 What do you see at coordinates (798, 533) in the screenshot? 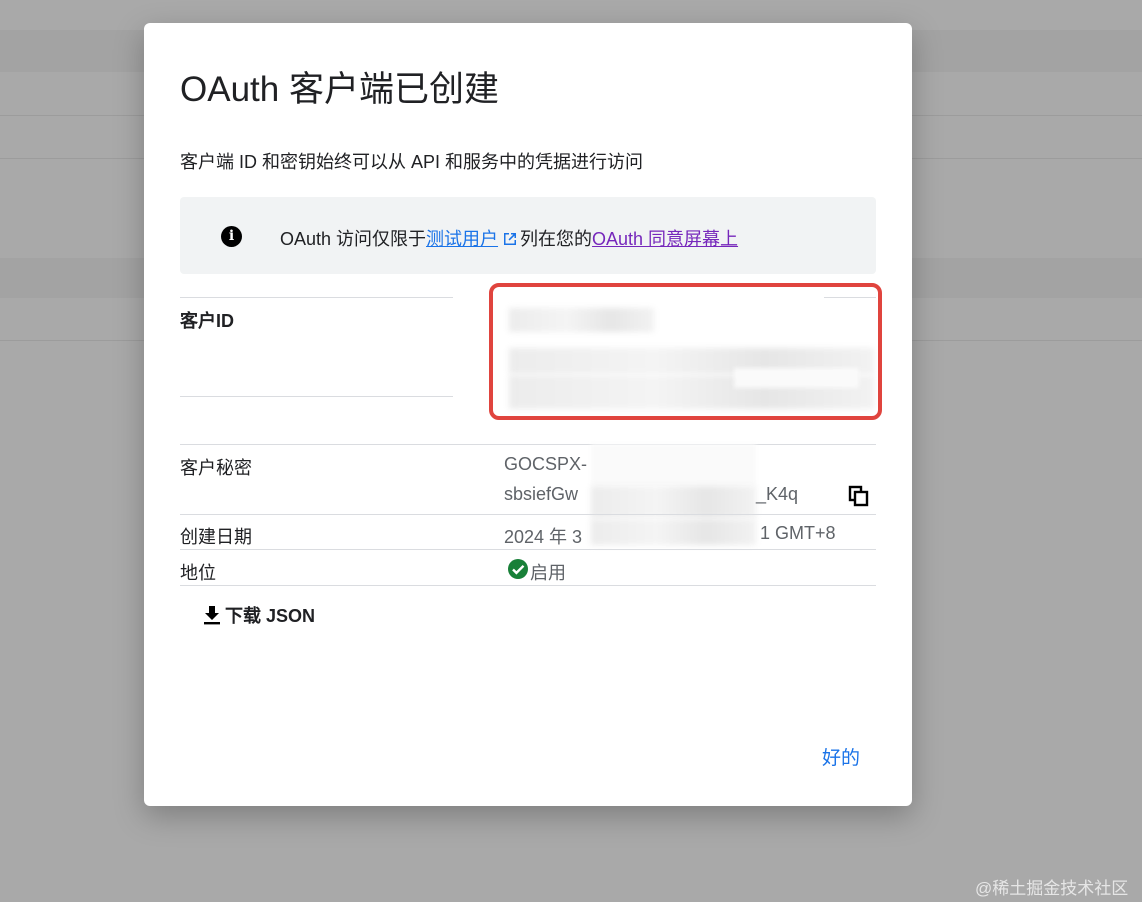
I see `created-date-value-end: 1 GMT+8` at bounding box center [798, 533].